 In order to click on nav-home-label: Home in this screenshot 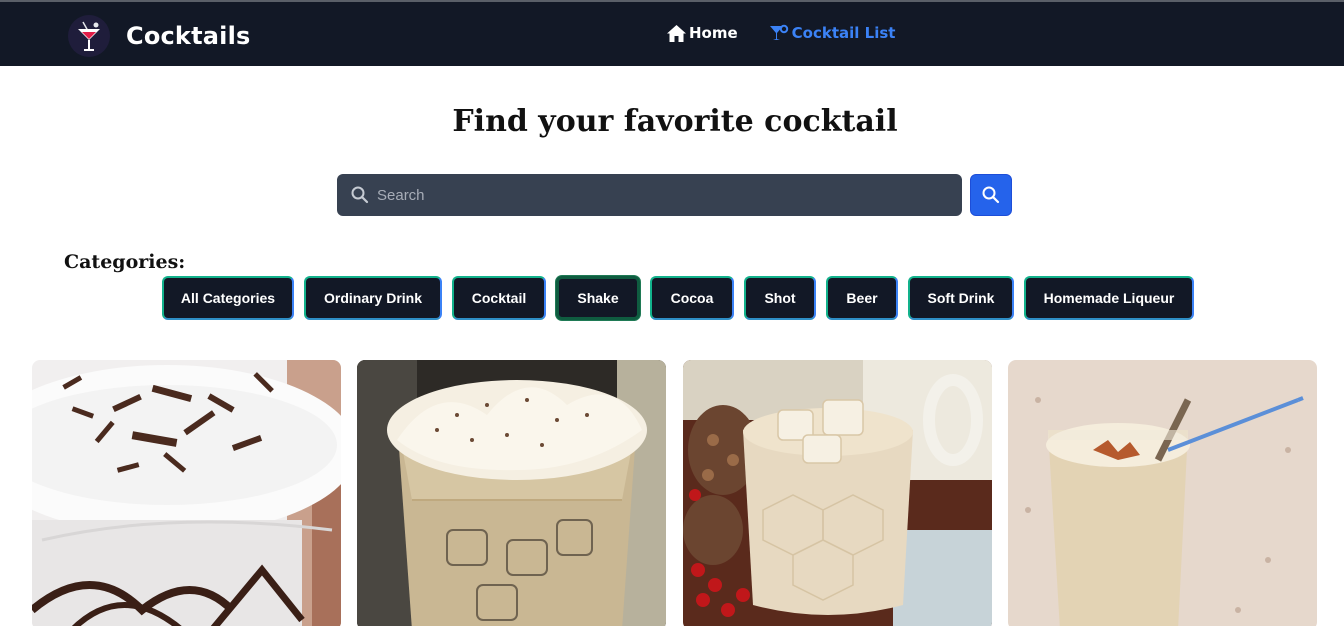, I will do `click(713, 33)`.